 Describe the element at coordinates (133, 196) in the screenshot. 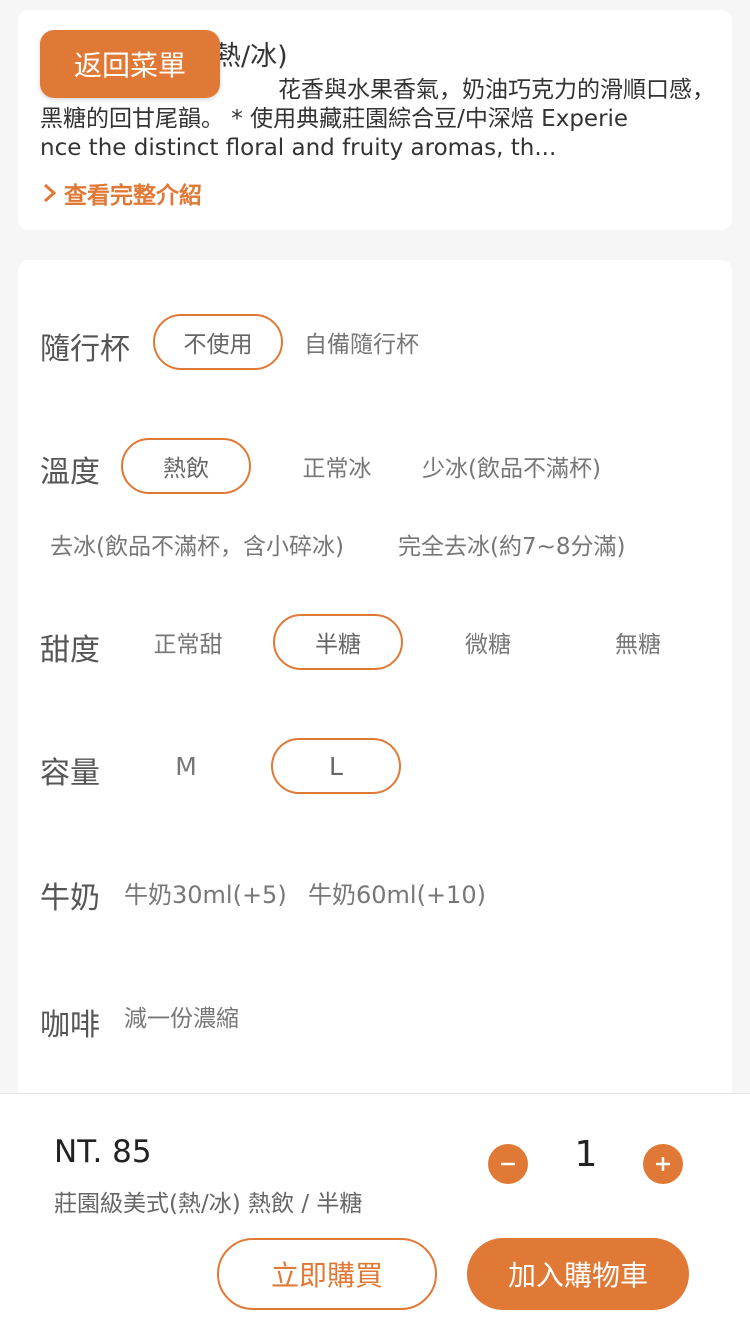

I see `see-more-label: 查看完整介紹` at that location.